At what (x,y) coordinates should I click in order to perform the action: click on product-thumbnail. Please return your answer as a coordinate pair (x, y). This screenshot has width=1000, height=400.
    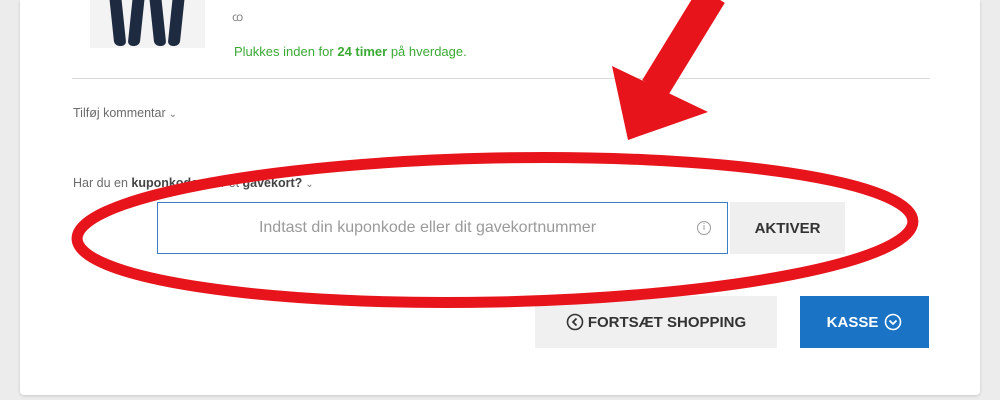
    Looking at the image, I should click on (147, 24).